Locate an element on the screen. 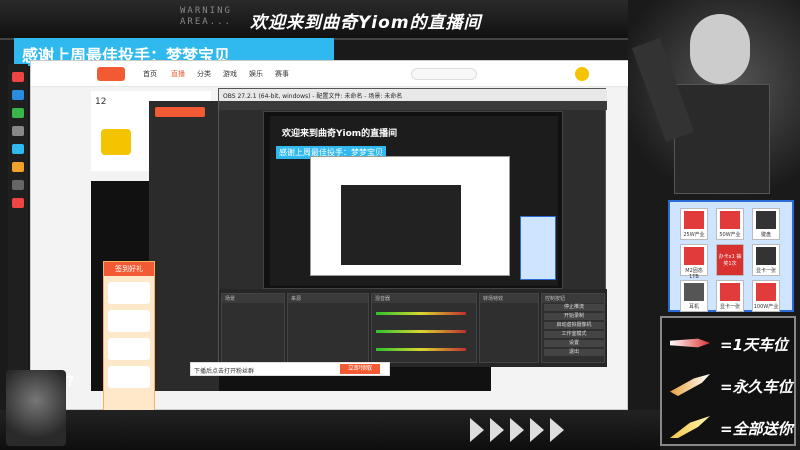  tier-list: =1天车位 =永久车位 =全部送你 is located at coordinates (728, 381).